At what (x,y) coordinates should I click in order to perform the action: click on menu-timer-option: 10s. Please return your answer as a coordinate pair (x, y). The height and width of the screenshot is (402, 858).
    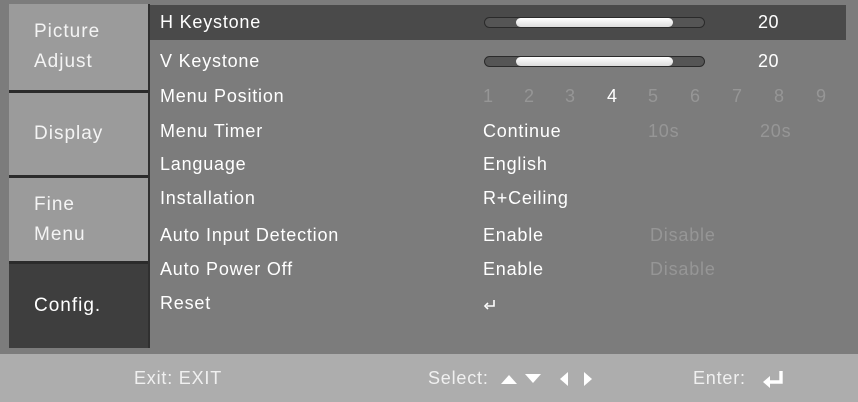
    Looking at the image, I should click on (663, 131).